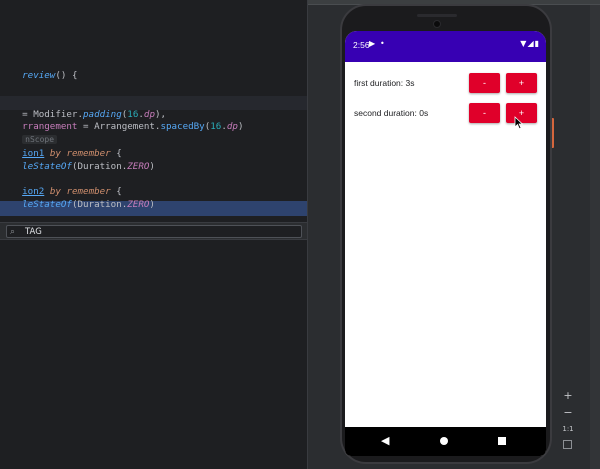 The width and height of the screenshot is (600, 469). I want to click on back-icon: ◀, so click(385, 441).